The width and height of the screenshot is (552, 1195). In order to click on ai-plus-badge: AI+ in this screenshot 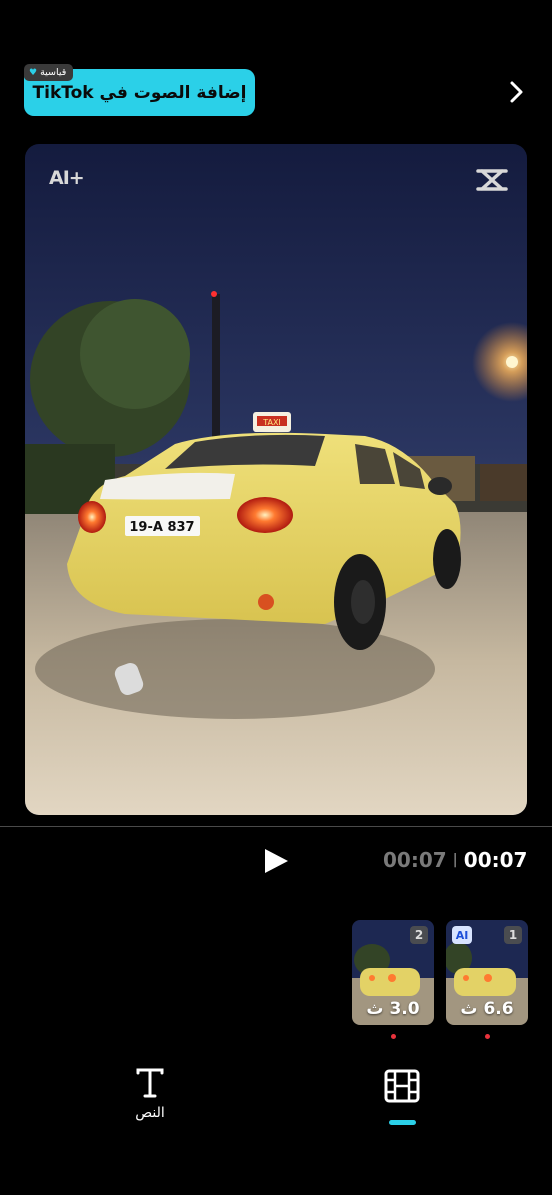, I will do `click(67, 178)`.